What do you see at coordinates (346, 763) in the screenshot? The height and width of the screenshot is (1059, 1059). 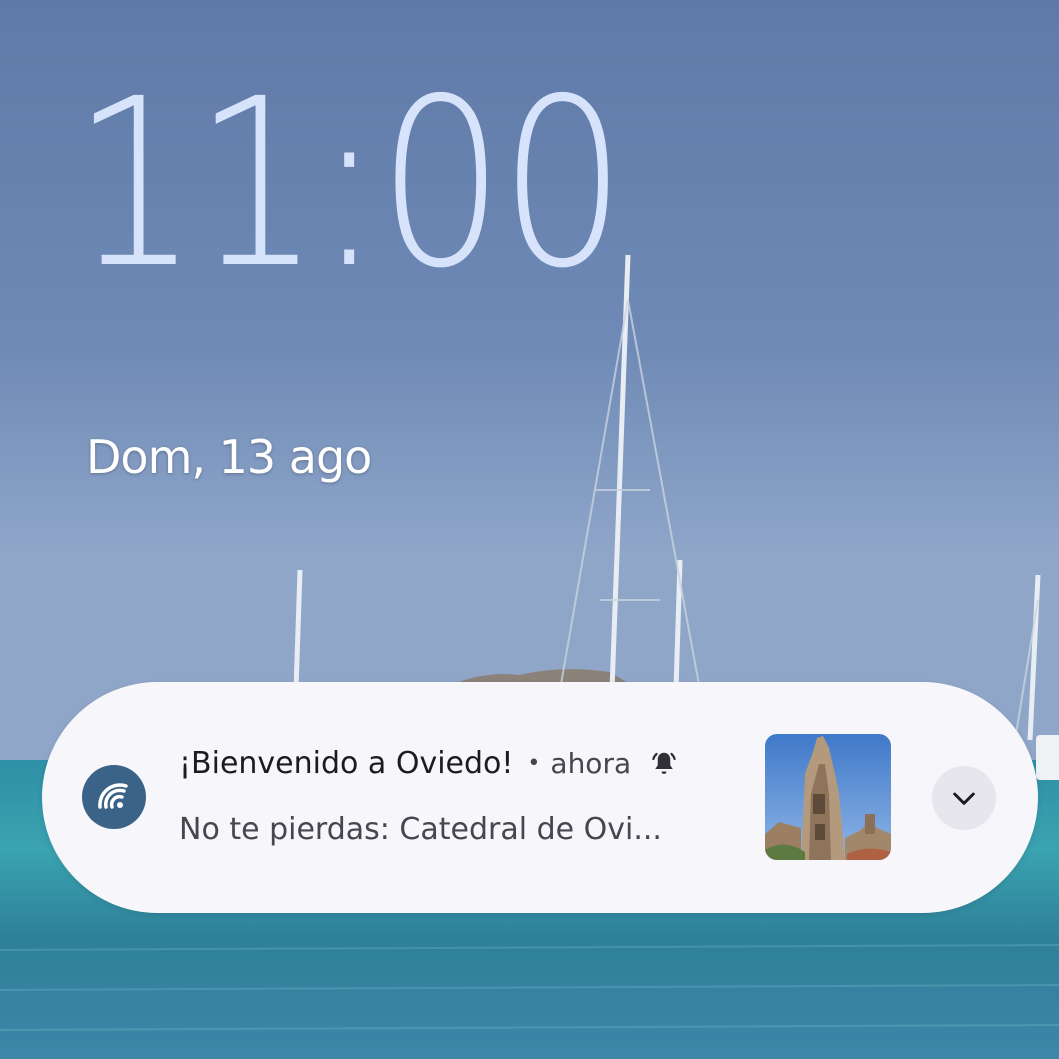 I see `notification-title: ¡Bienvenido a Oviedo!` at bounding box center [346, 763].